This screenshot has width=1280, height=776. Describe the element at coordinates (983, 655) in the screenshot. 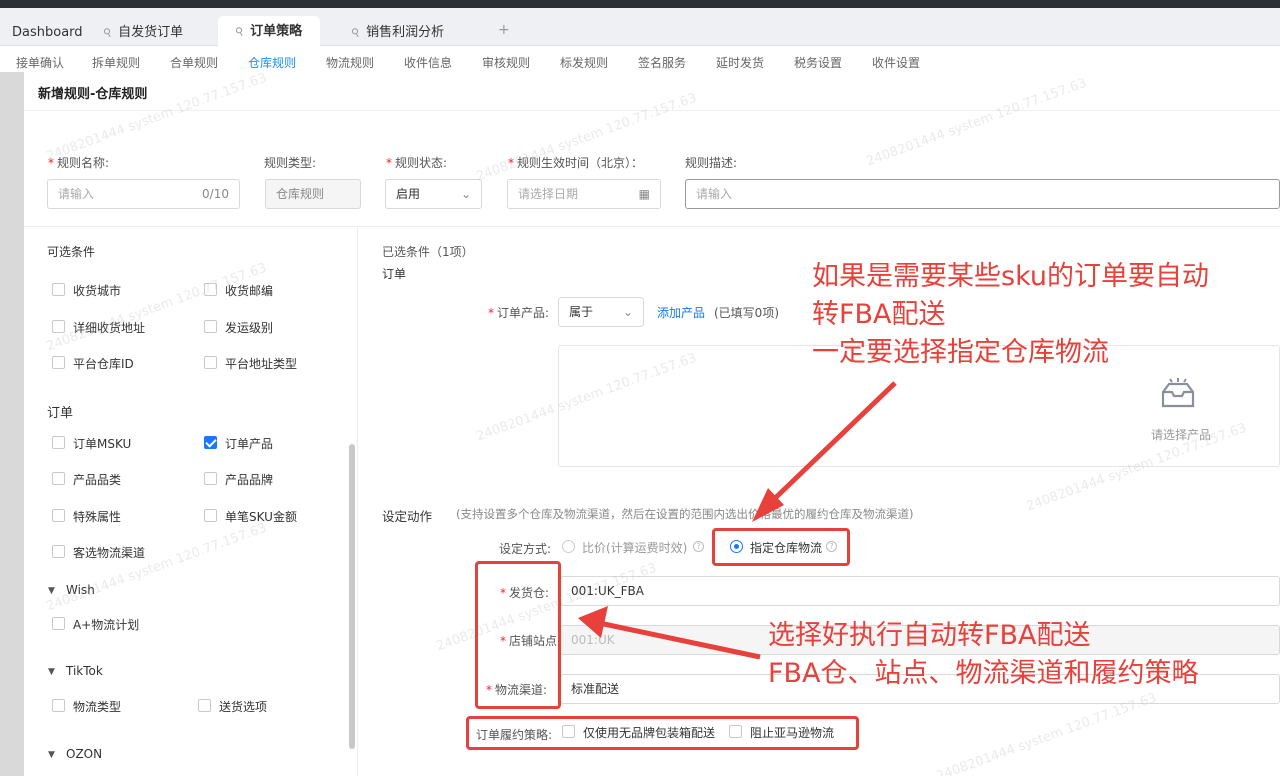

I see `annotation-text-bottom: 选择好执行自动转FBA配送 FBA仓、站点、物流渠道和履约策略` at that location.